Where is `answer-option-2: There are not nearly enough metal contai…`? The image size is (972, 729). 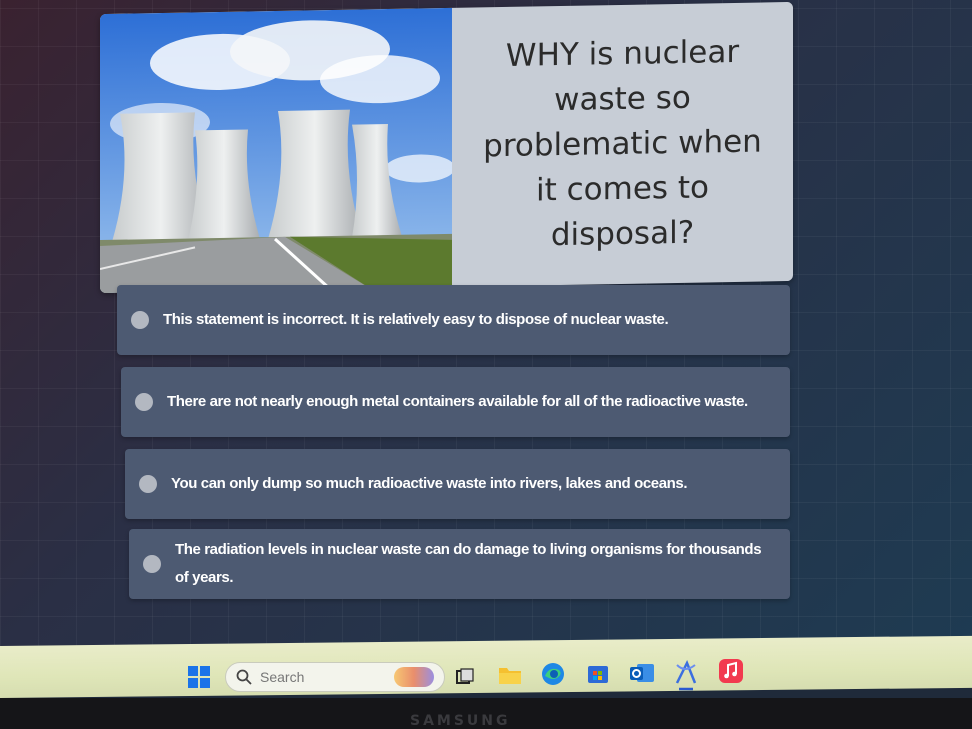 answer-option-2: There are not nearly enough metal contai… is located at coordinates (455, 402).